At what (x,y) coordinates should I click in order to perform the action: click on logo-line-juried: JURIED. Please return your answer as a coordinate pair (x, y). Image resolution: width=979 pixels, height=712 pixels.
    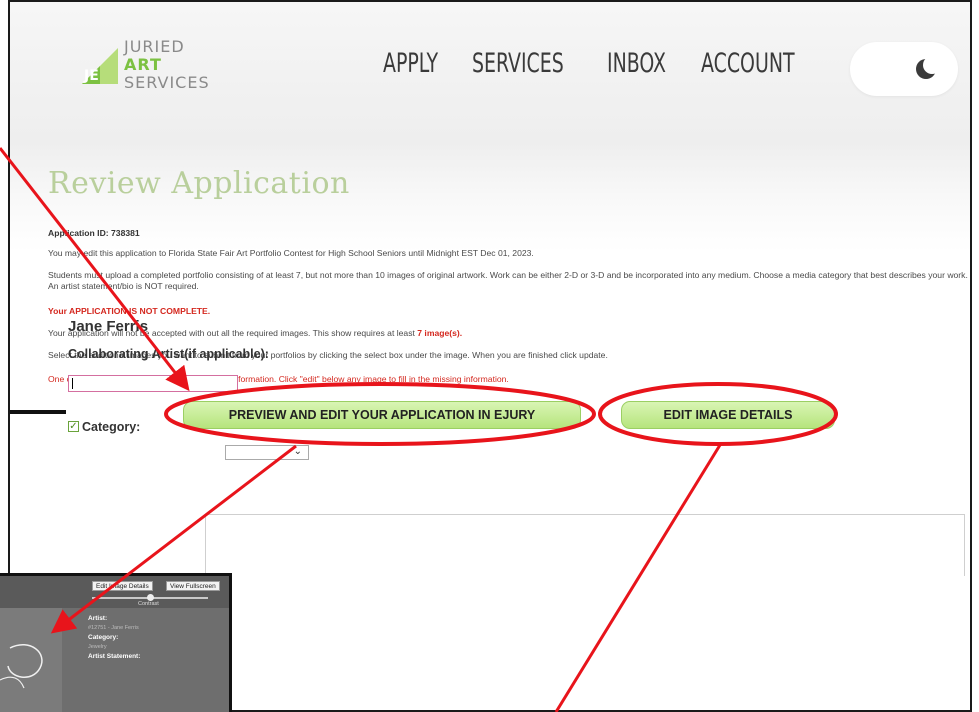
    Looking at the image, I should click on (154, 46).